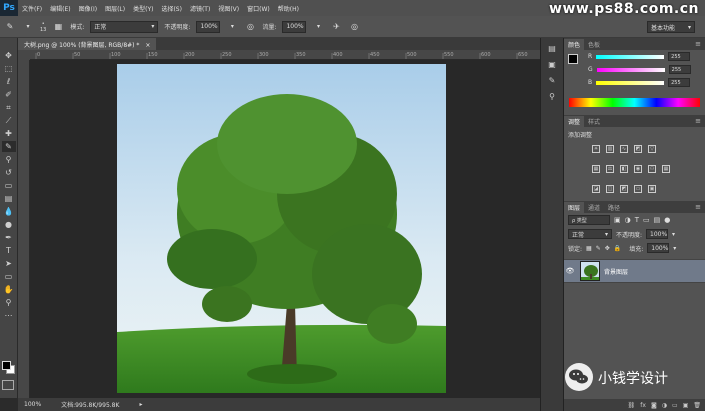 The width and height of the screenshot is (705, 411). Describe the element at coordinates (9, 185) in the screenshot. I see `eraser-tool-icon: ▭` at that location.